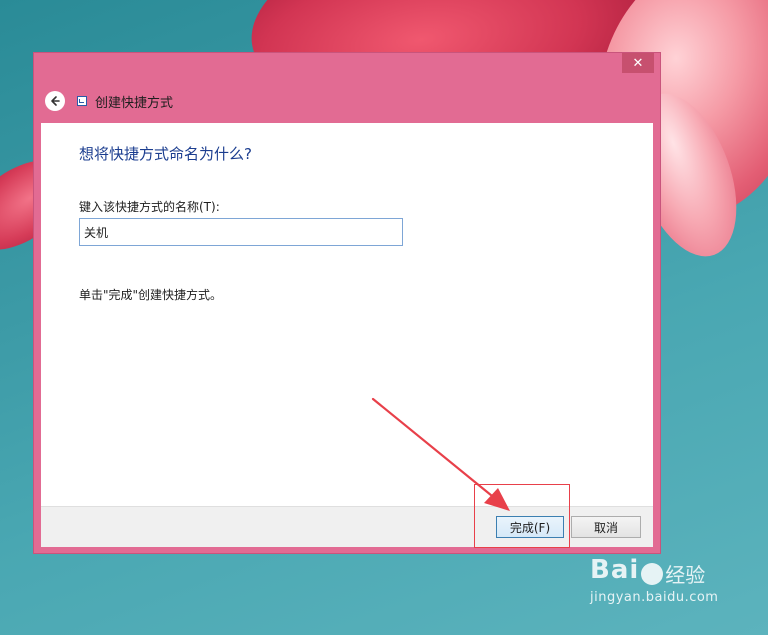  What do you see at coordinates (347, 101) in the screenshot?
I see `dialog-titlebar: 创建快捷方式` at bounding box center [347, 101].